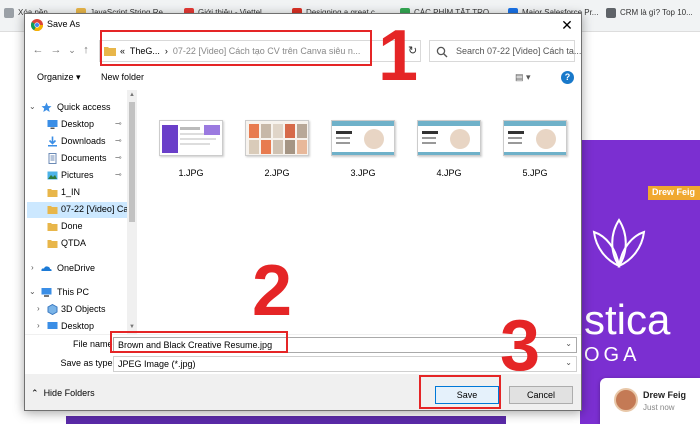  Describe the element at coordinates (277, 173) in the screenshot. I see `file-name: 2.JPG` at that location.